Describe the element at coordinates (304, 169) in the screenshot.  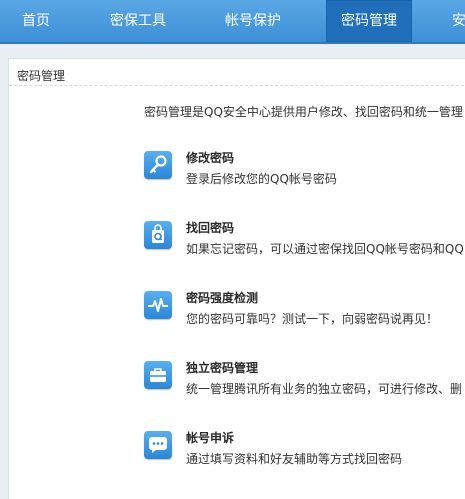
I see `option-change-password: 修改密码 登录后修改您的QQ帐号密码` at that location.